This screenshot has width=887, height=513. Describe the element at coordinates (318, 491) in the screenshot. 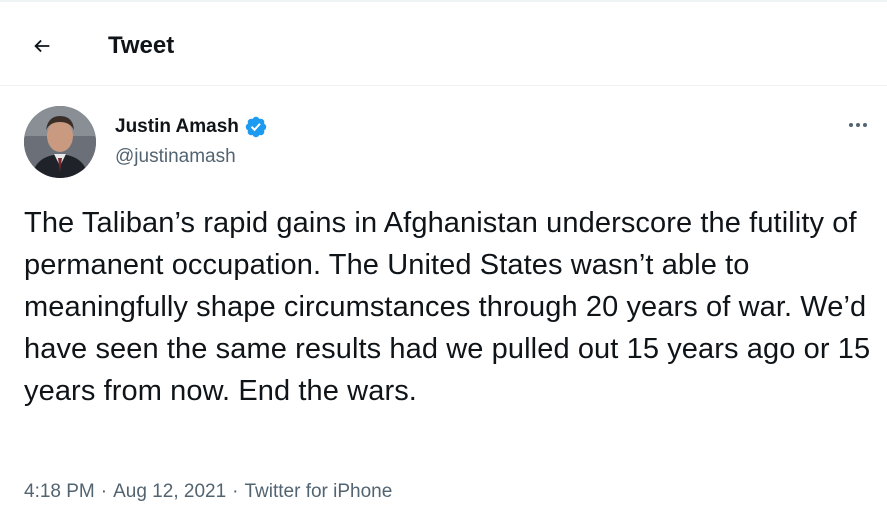

I see `tweet-source: Twitter for iPhone` at that location.